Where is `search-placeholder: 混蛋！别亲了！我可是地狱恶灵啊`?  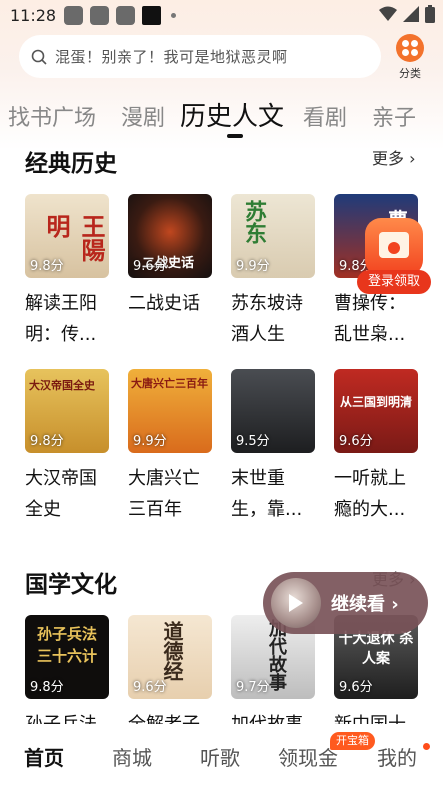 search-placeholder: 混蛋！别亲了！我可是地狱恶灵啊 is located at coordinates (171, 57).